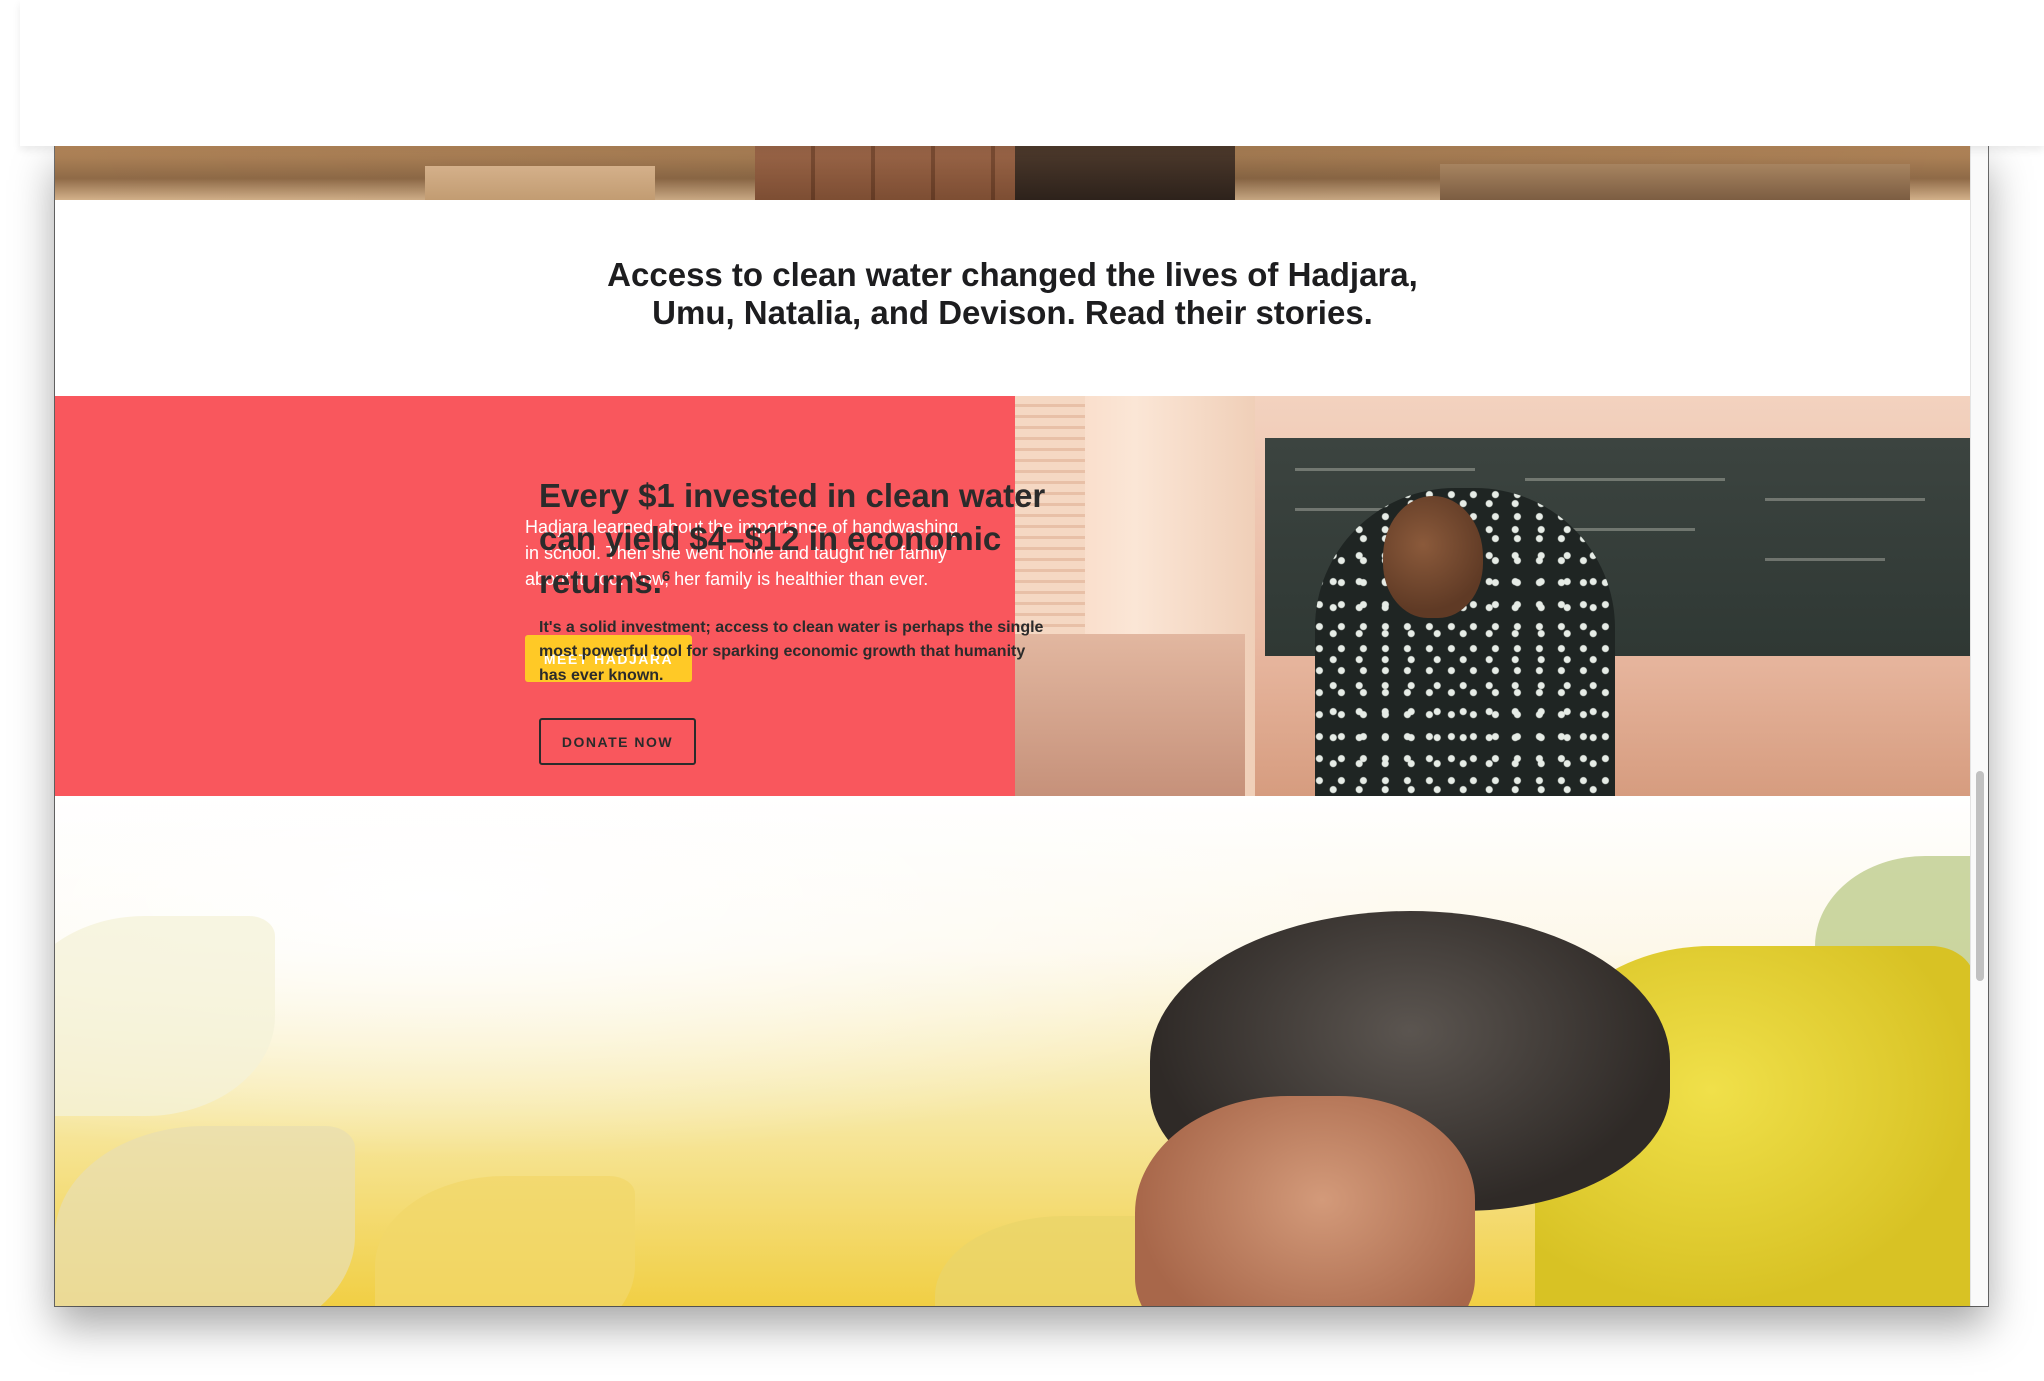  I want to click on photo-girl-face, so click(1433, 557).